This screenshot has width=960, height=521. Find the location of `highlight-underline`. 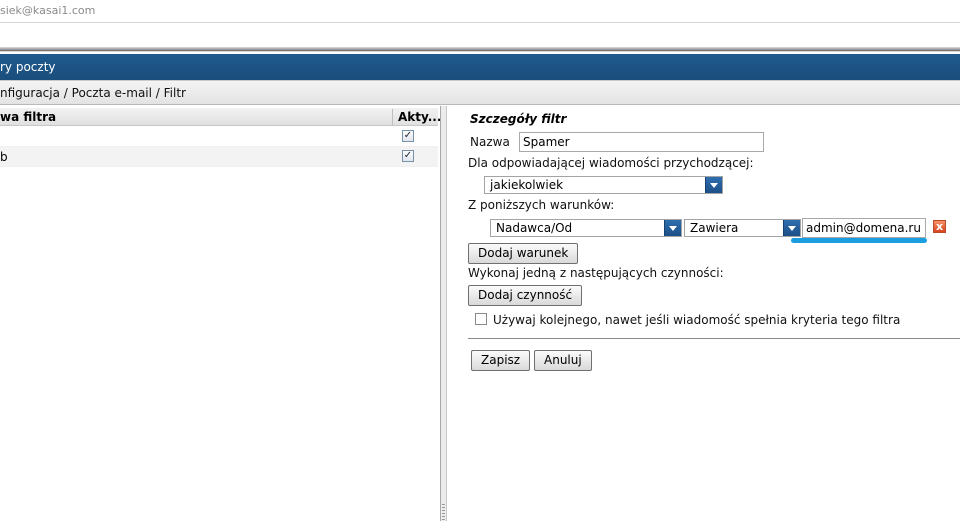

highlight-underline is located at coordinates (859, 240).